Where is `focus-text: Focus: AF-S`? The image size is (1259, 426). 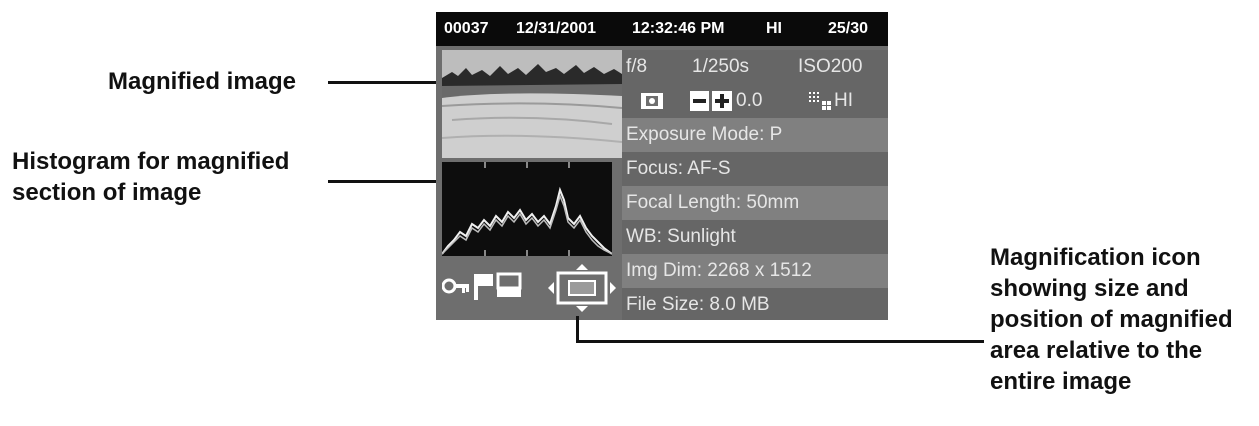
focus-text: Focus: AF-S is located at coordinates (678, 168).